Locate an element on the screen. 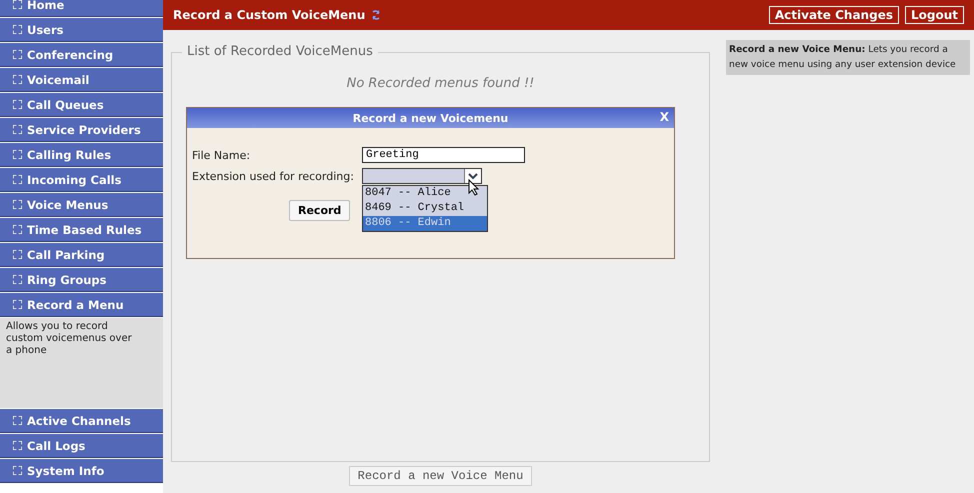  sidebar-item: Call Queues is located at coordinates (81, 105).